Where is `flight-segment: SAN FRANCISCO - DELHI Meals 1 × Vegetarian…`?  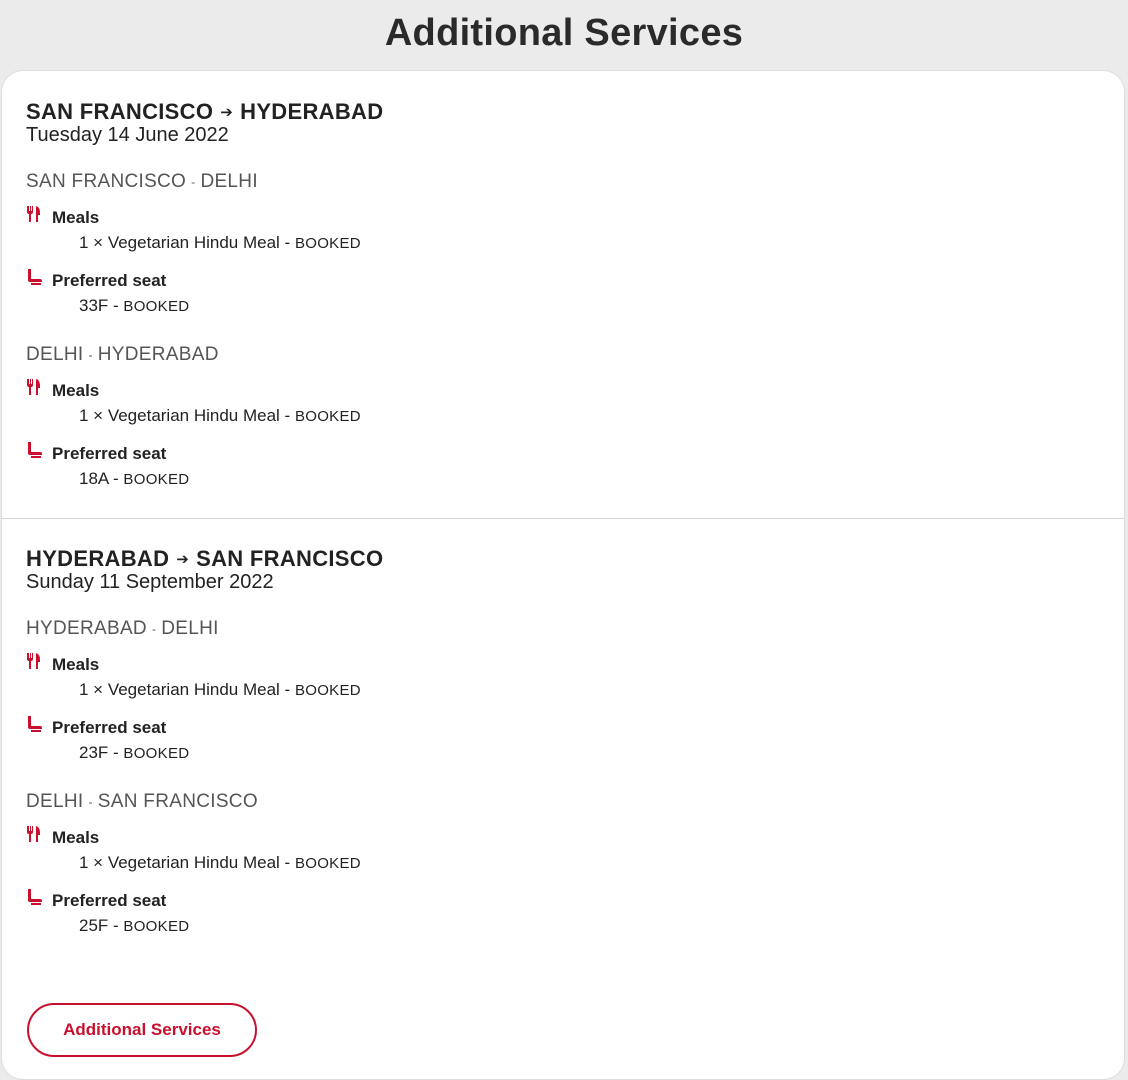 flight-segment: SAN FRANCISCO - DELHI Meals 1 × Vegetarian… is located at coordinates (376, 243).